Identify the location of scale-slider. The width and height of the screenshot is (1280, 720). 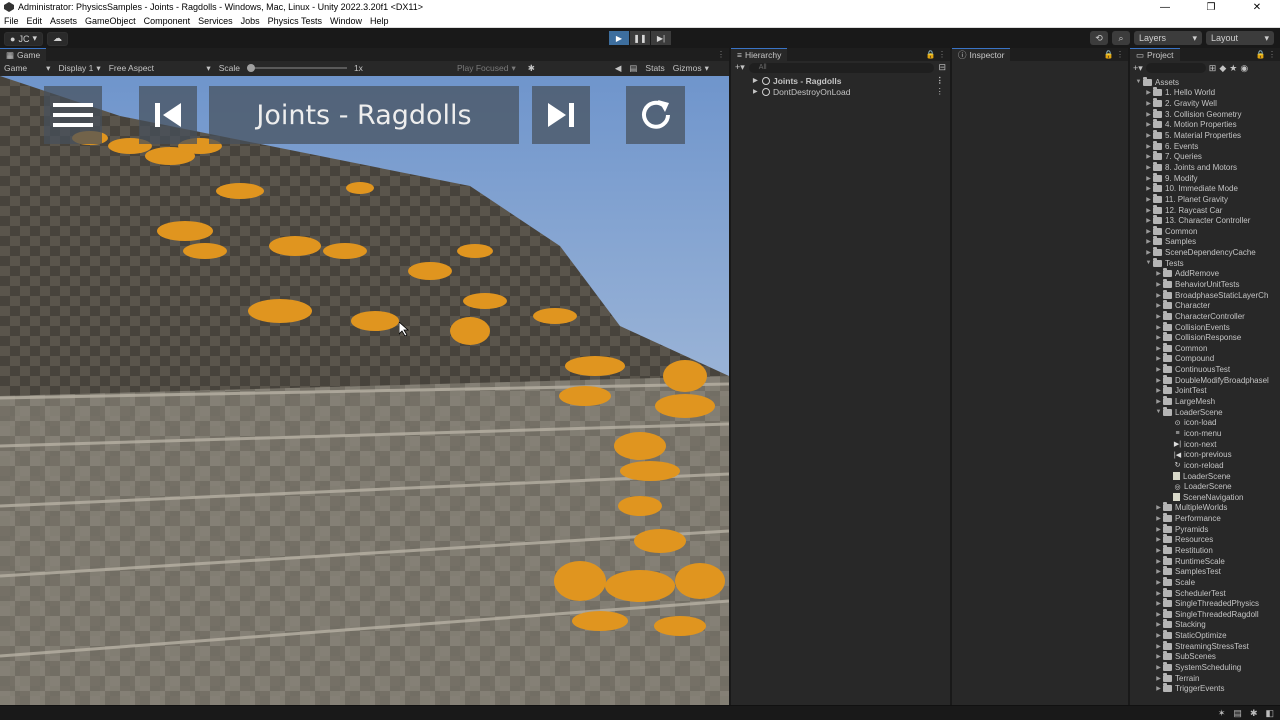
(296, 68).